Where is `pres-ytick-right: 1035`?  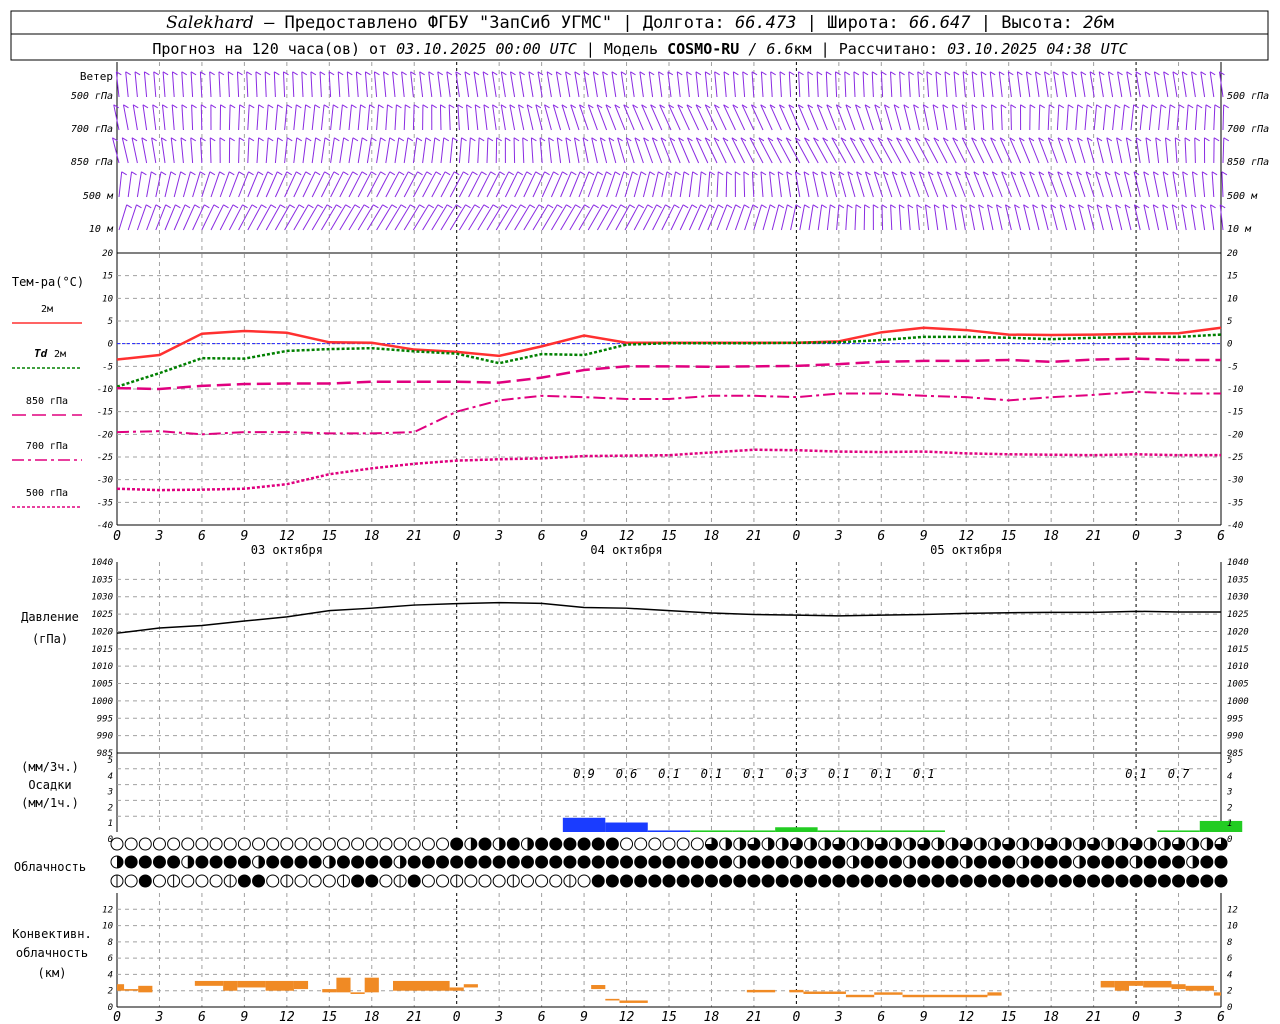 pres-ytick-right: 1035 is located at coordinates (1238, 580).